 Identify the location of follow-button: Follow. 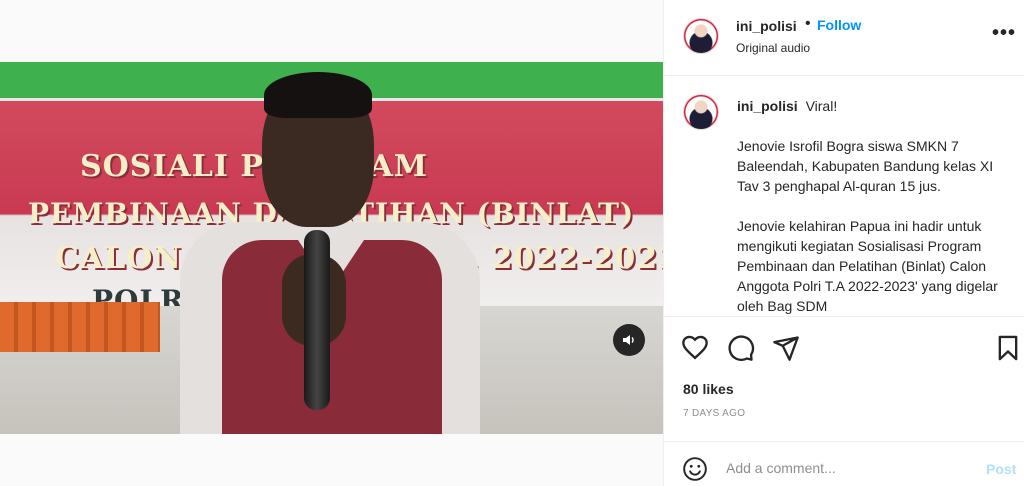
(839, 25).